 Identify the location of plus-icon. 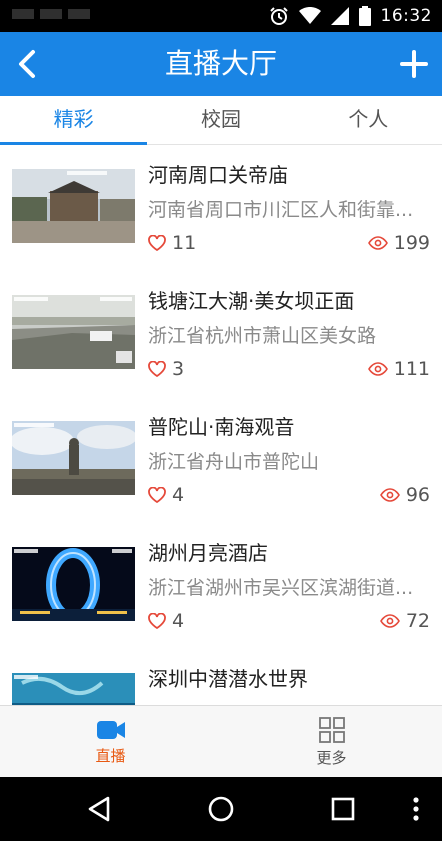
(414, 64).